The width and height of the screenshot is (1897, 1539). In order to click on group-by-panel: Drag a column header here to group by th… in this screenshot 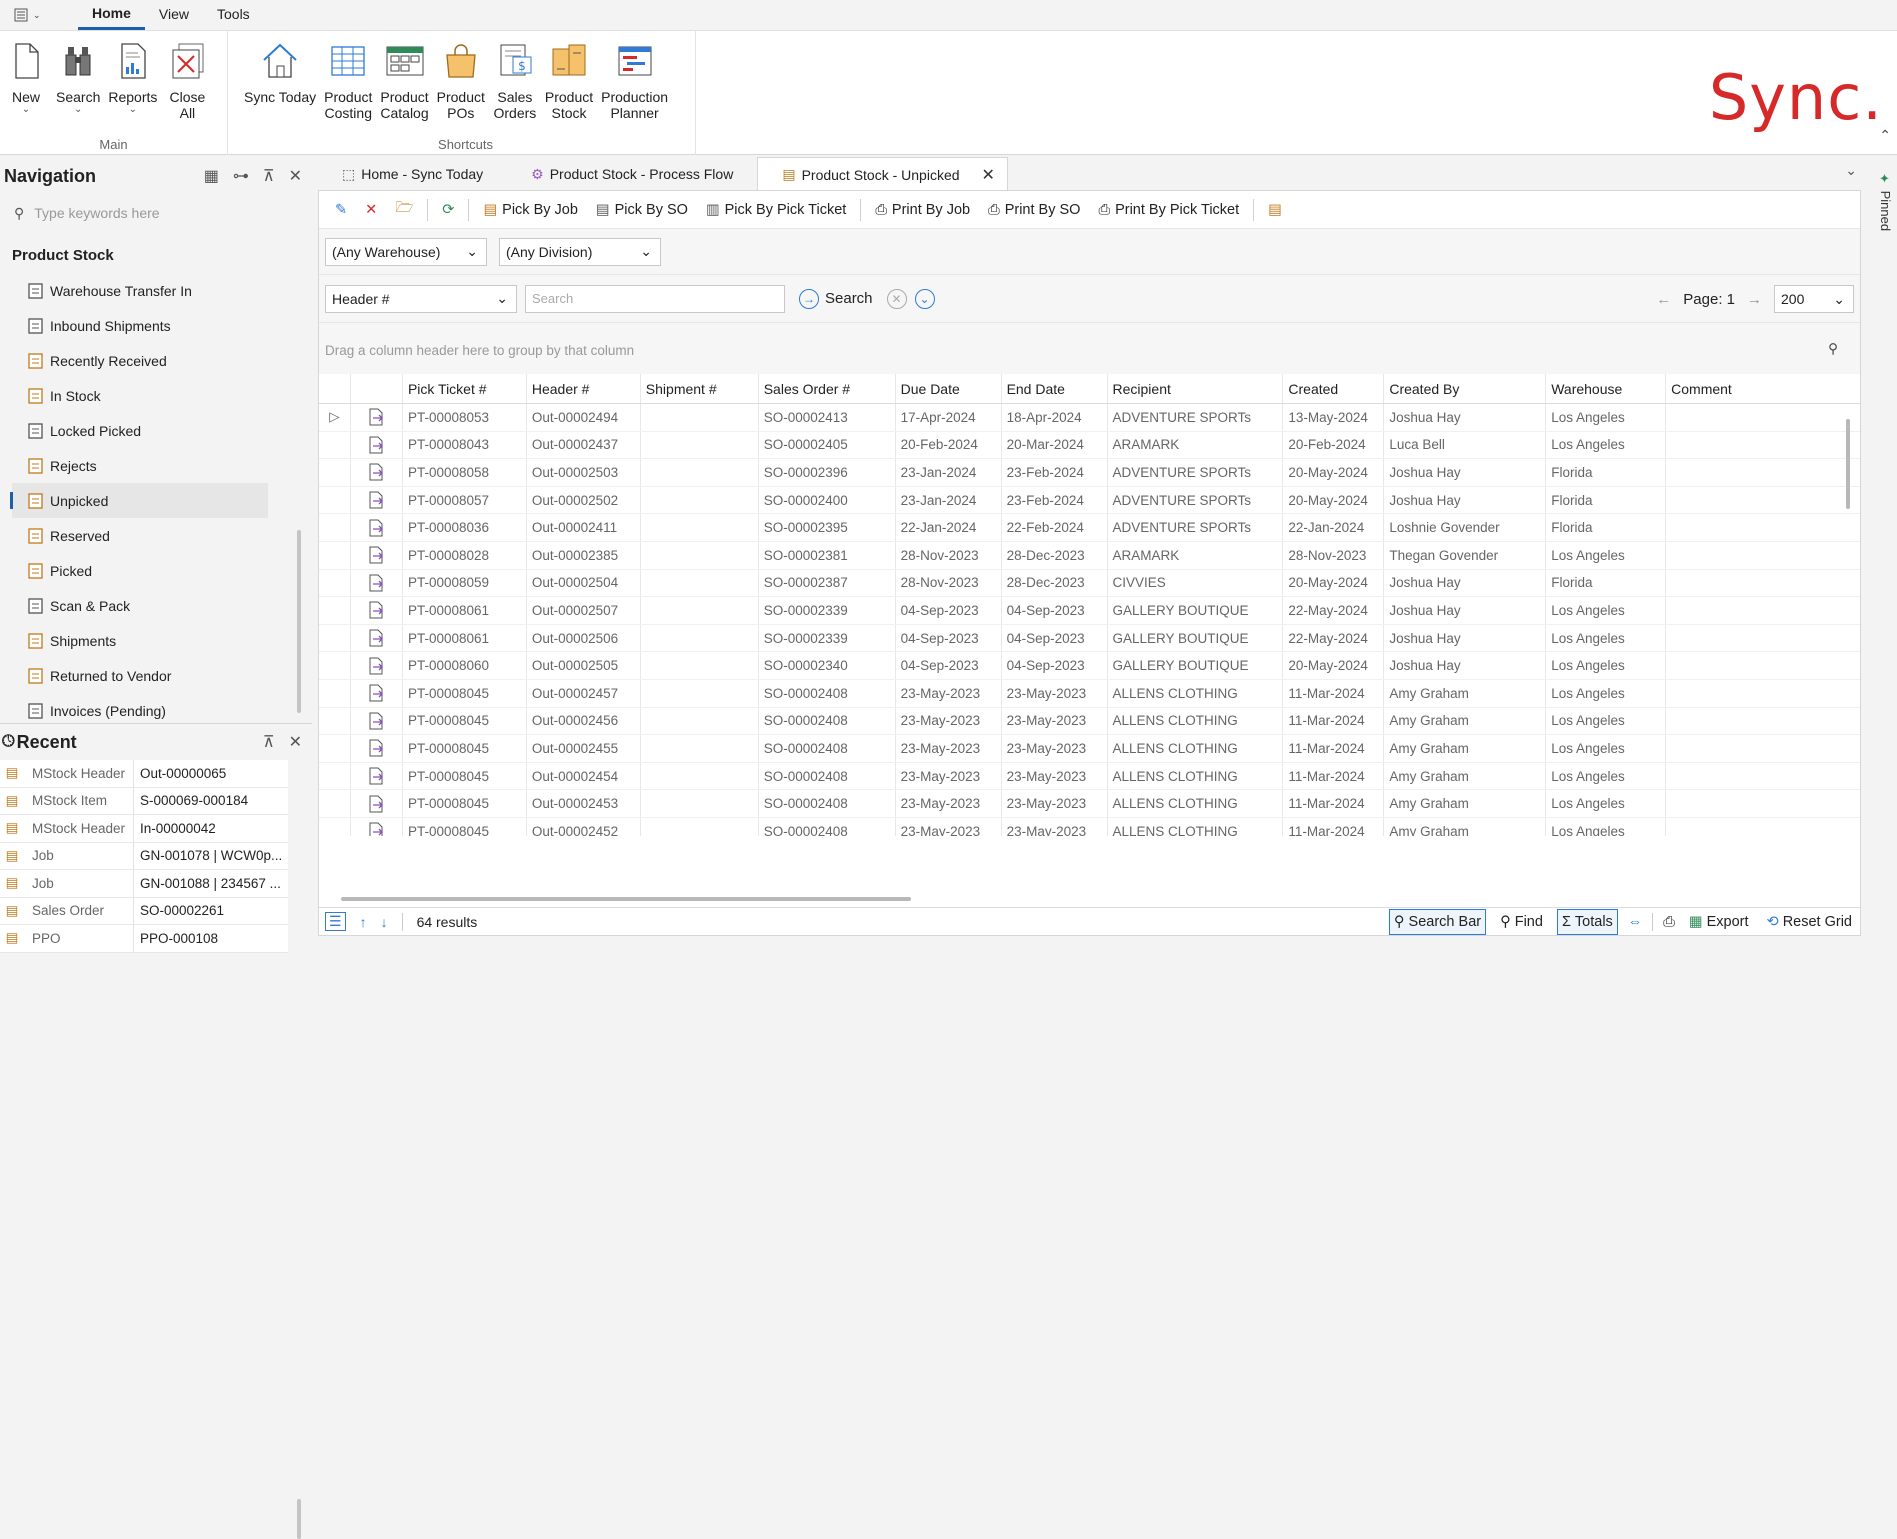, I will do `click(1089, 351)`.